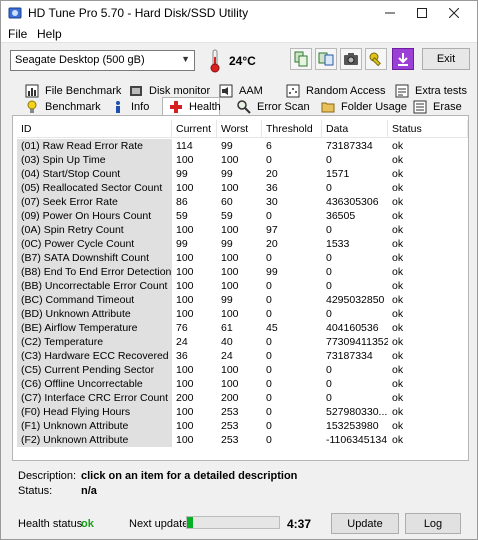 The image size is (478, 540). Describe the element at coordinates (215, 61) in the screenshot. I see `thermometer-icon` at that location.